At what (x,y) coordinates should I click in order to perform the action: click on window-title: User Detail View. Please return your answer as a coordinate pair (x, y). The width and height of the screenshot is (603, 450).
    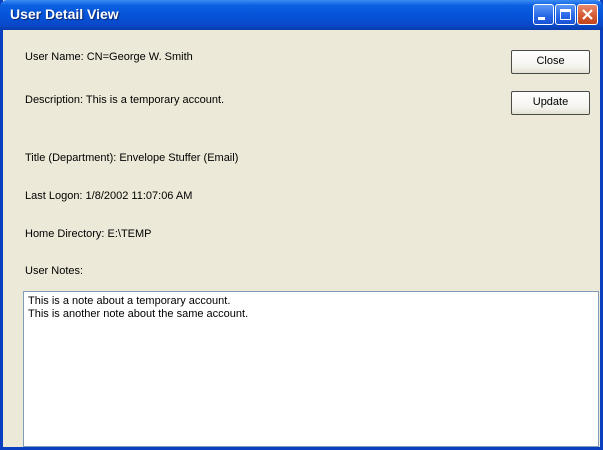
    Looking at the image, I should click on (64, 14).